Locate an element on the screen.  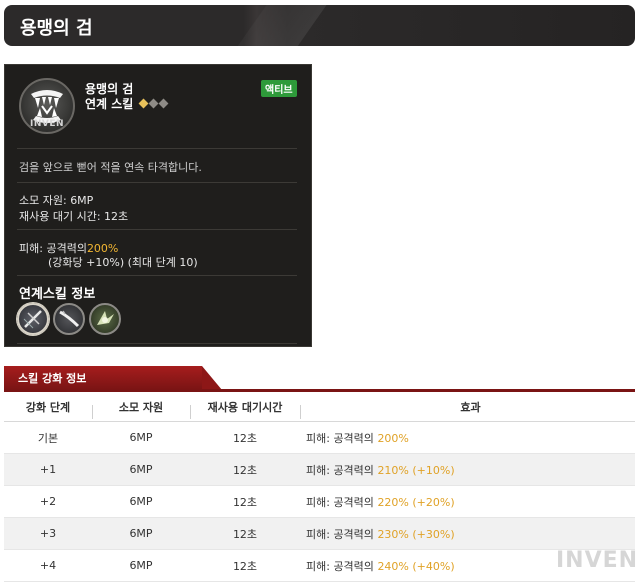
fang-skill-icon: INVEN is located at coordinates (47, 106).